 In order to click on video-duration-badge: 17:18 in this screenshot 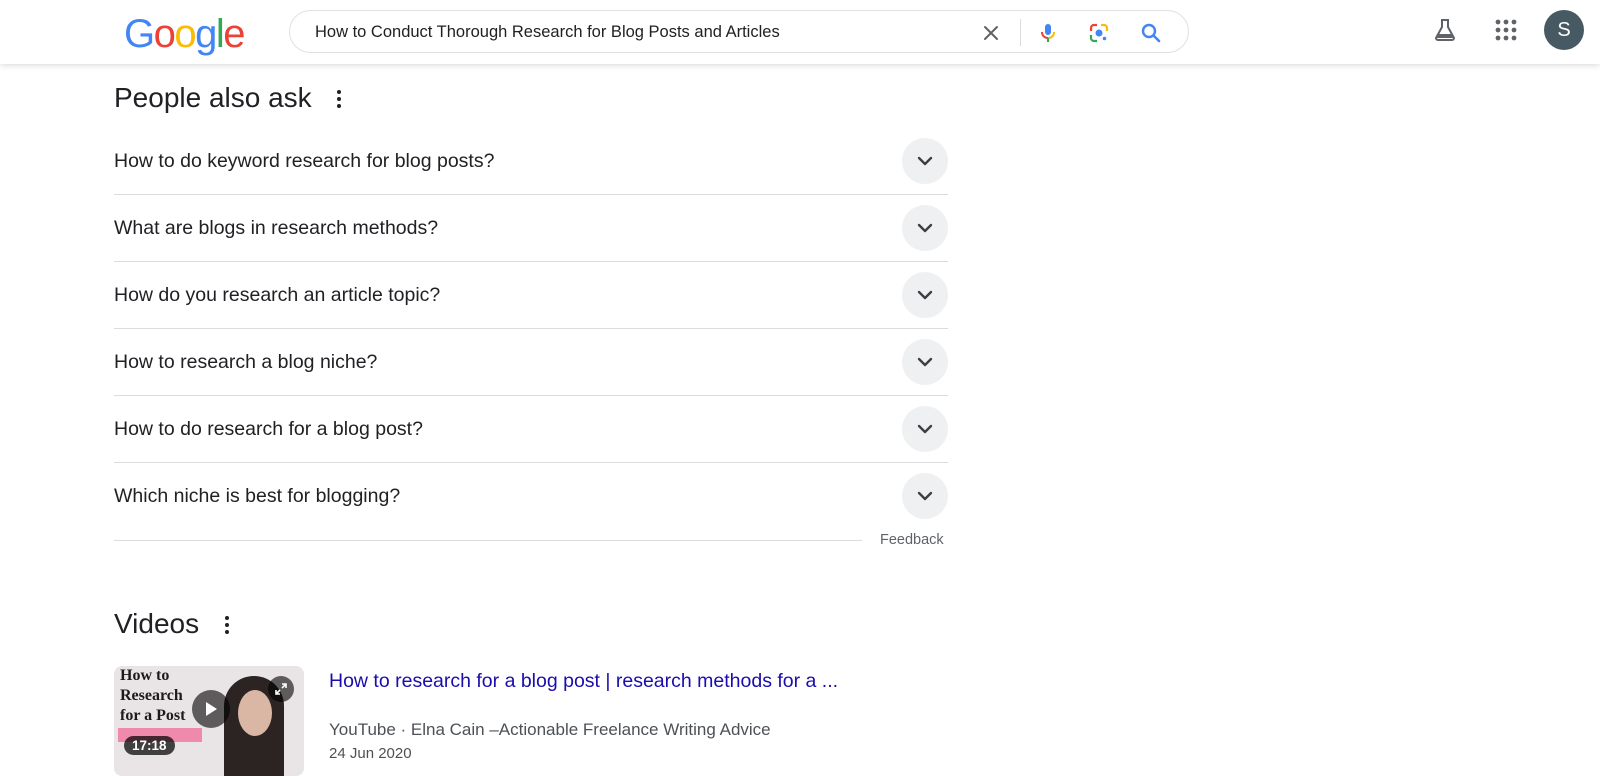, I will do `click(149, 745)`.